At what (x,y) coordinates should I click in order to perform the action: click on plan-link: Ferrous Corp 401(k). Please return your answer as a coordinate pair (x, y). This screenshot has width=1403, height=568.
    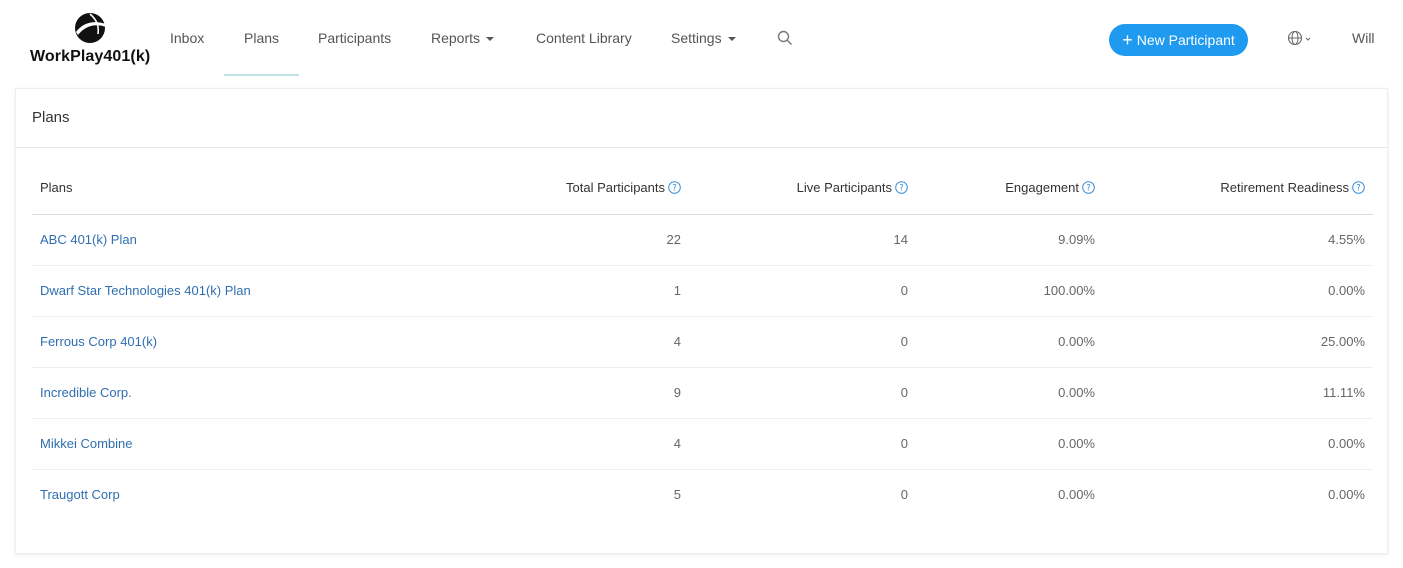
    Looking at the image, I should click on (98, 341).